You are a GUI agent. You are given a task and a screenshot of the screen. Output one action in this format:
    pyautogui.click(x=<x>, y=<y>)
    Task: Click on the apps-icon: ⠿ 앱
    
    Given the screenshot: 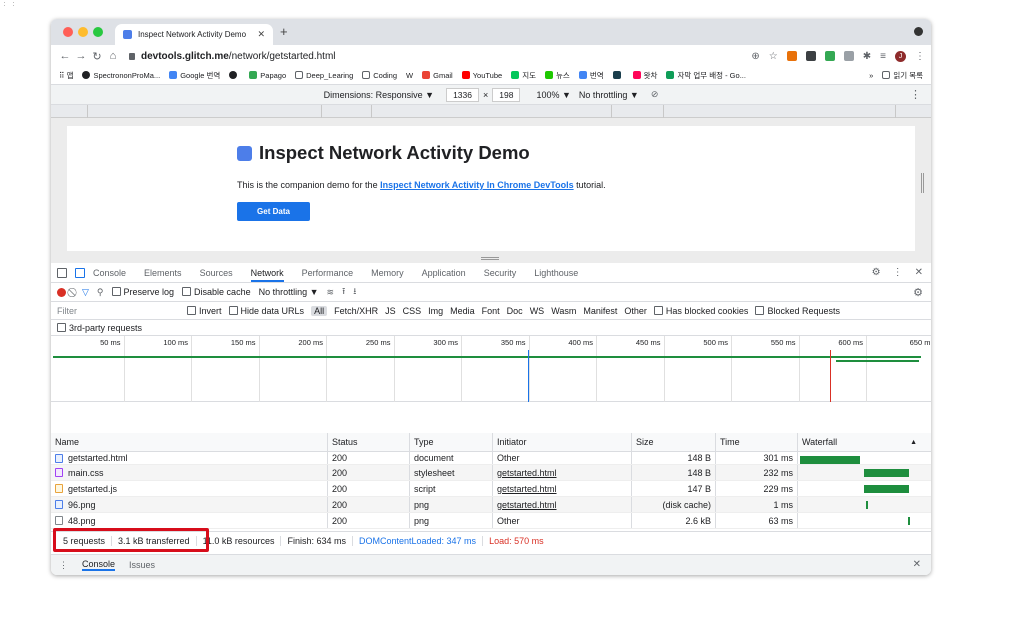 What is the action you would take?
    pyautogui.click(x=66, y=75)
    